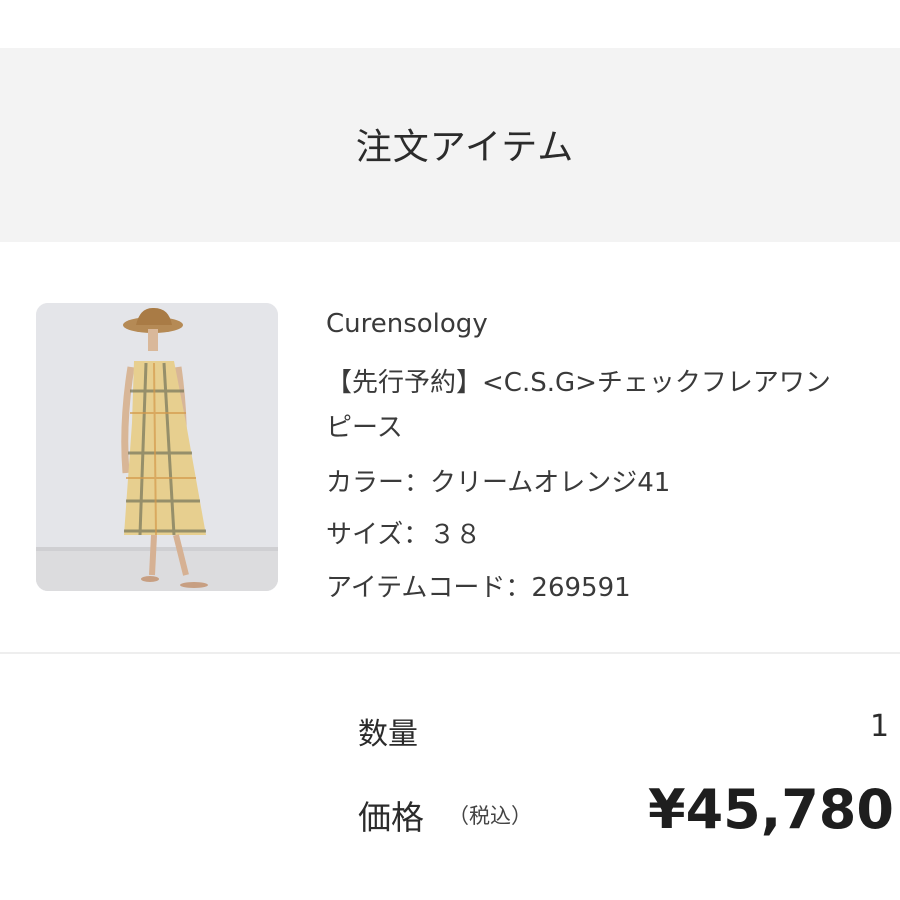  What do you see at coordinates (771, 809) in the screenshot?
I see `price-value: ¥45,780` at bounding box center [771, 809].